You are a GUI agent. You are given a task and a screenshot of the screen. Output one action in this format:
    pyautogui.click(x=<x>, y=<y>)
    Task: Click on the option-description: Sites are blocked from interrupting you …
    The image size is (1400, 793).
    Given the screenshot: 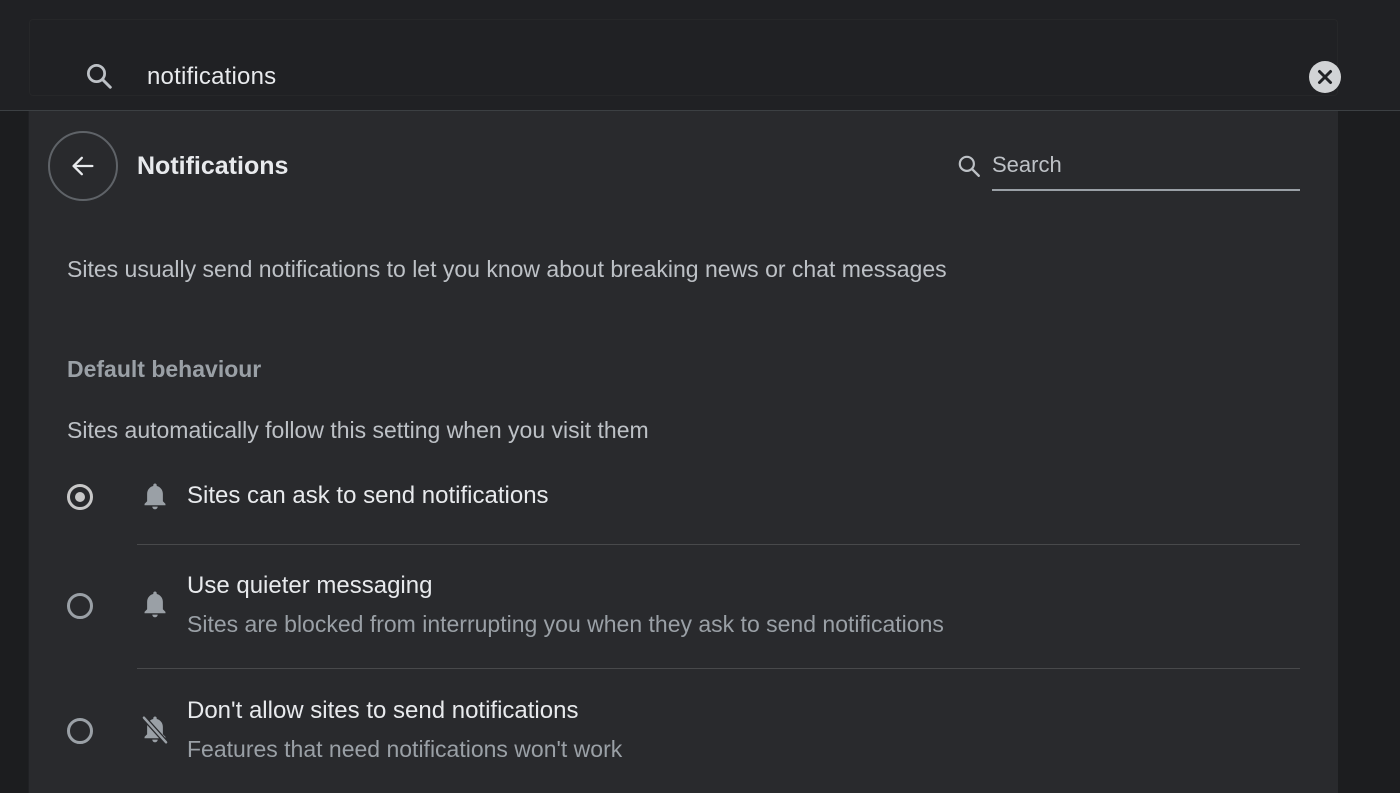 What is the action you would take?
    pyautogui.click(x=565, y=624)
    